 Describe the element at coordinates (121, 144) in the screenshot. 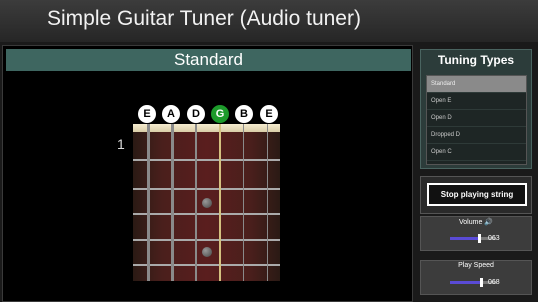

I see `fret-number: 1` at that location.